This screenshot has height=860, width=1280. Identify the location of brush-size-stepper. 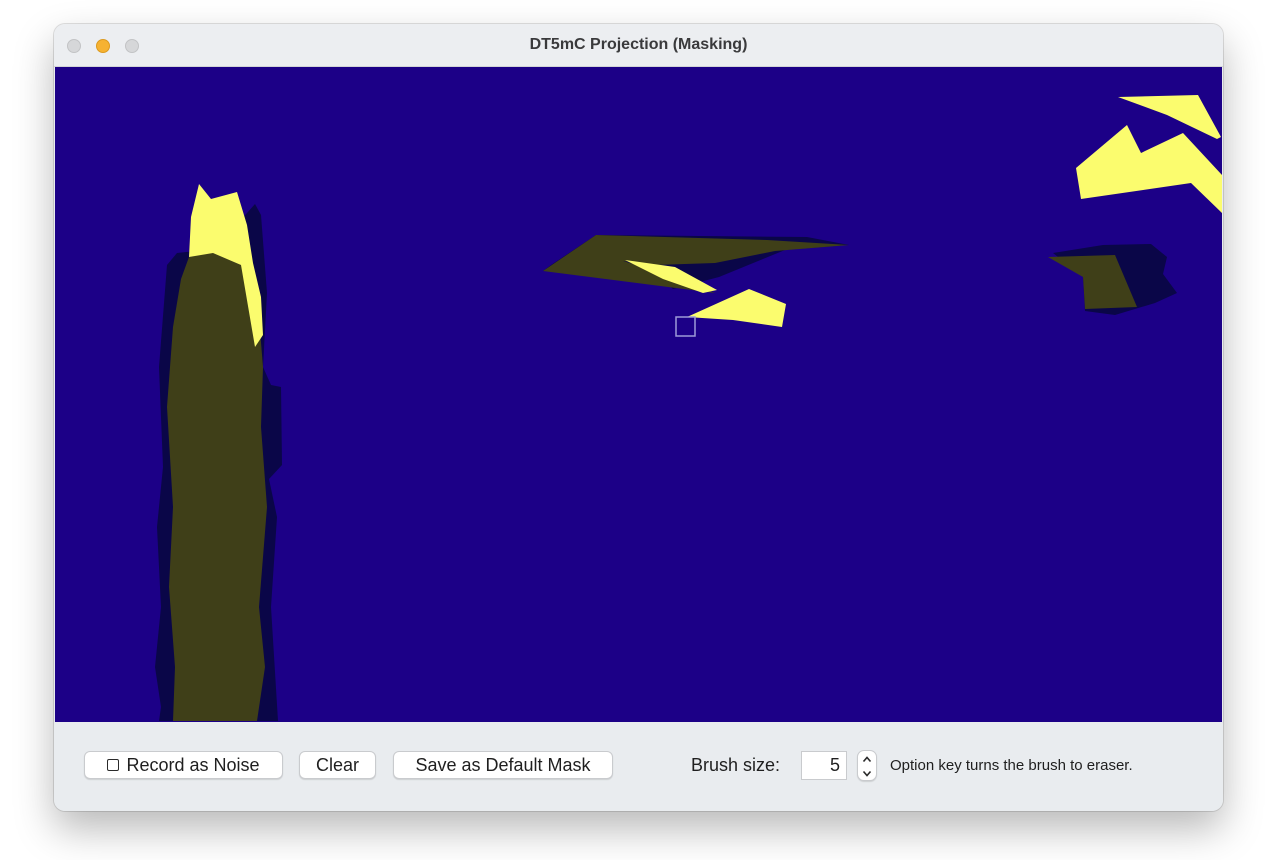
(867, 765).